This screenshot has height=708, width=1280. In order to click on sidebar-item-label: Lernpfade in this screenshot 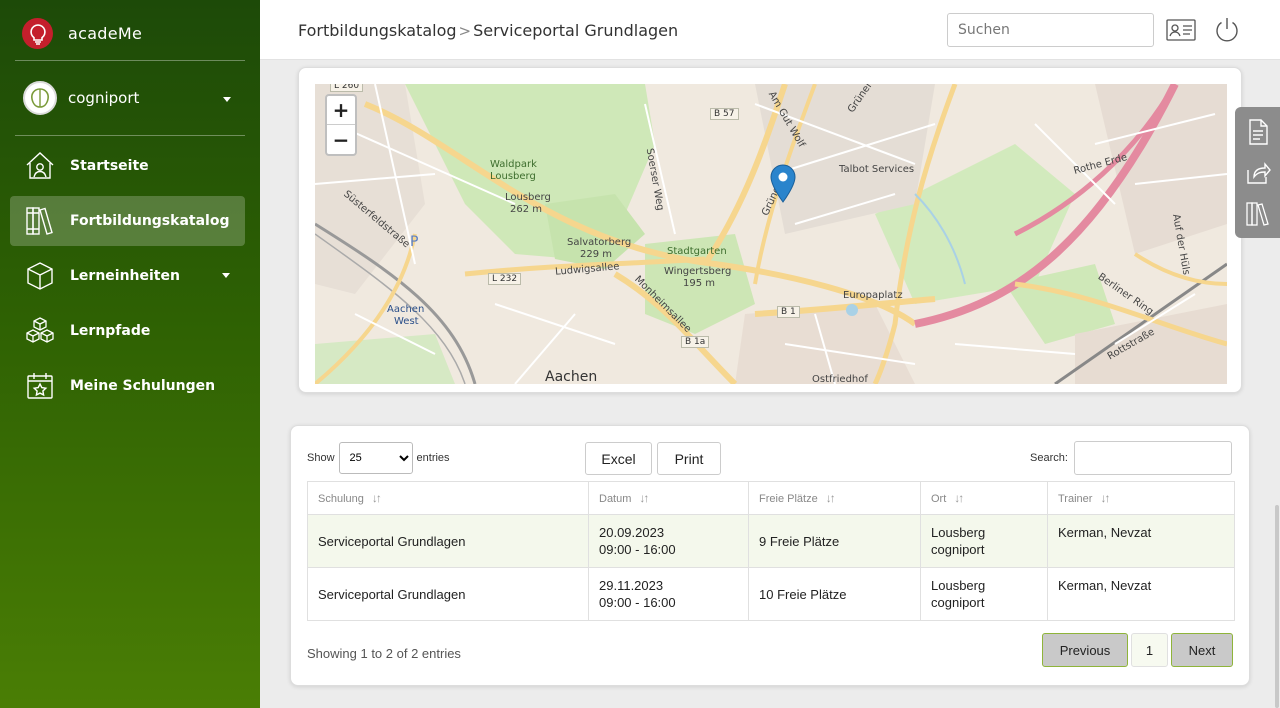, I will do `click(110, 331)`.